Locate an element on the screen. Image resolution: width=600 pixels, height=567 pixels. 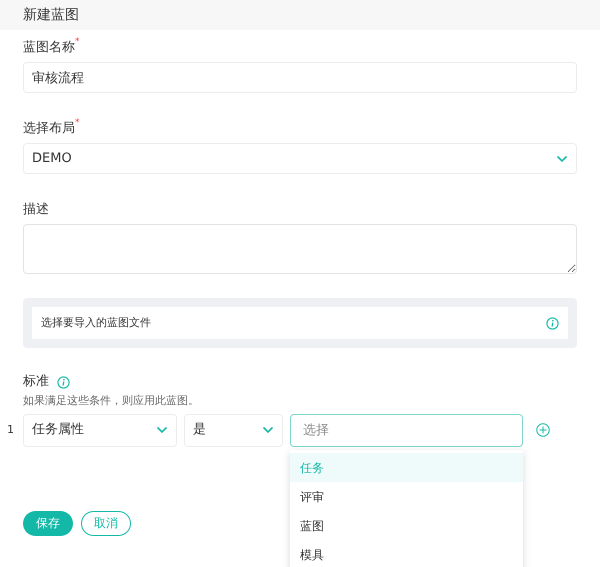
dropdown-option: 蓝图 is located at coordinates (406, 525).